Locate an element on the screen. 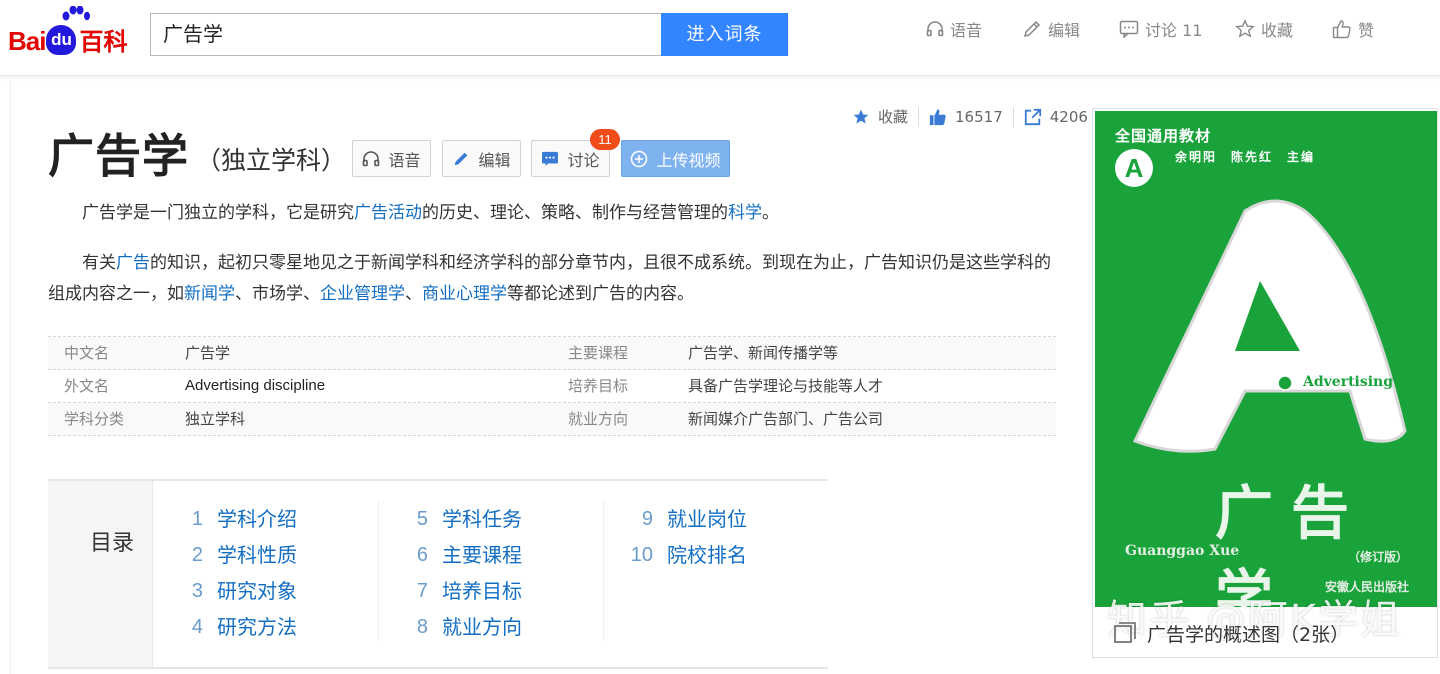 The image size is (1440, 674). stat-favorite: 收藏 is located at coordinates (880, 116).